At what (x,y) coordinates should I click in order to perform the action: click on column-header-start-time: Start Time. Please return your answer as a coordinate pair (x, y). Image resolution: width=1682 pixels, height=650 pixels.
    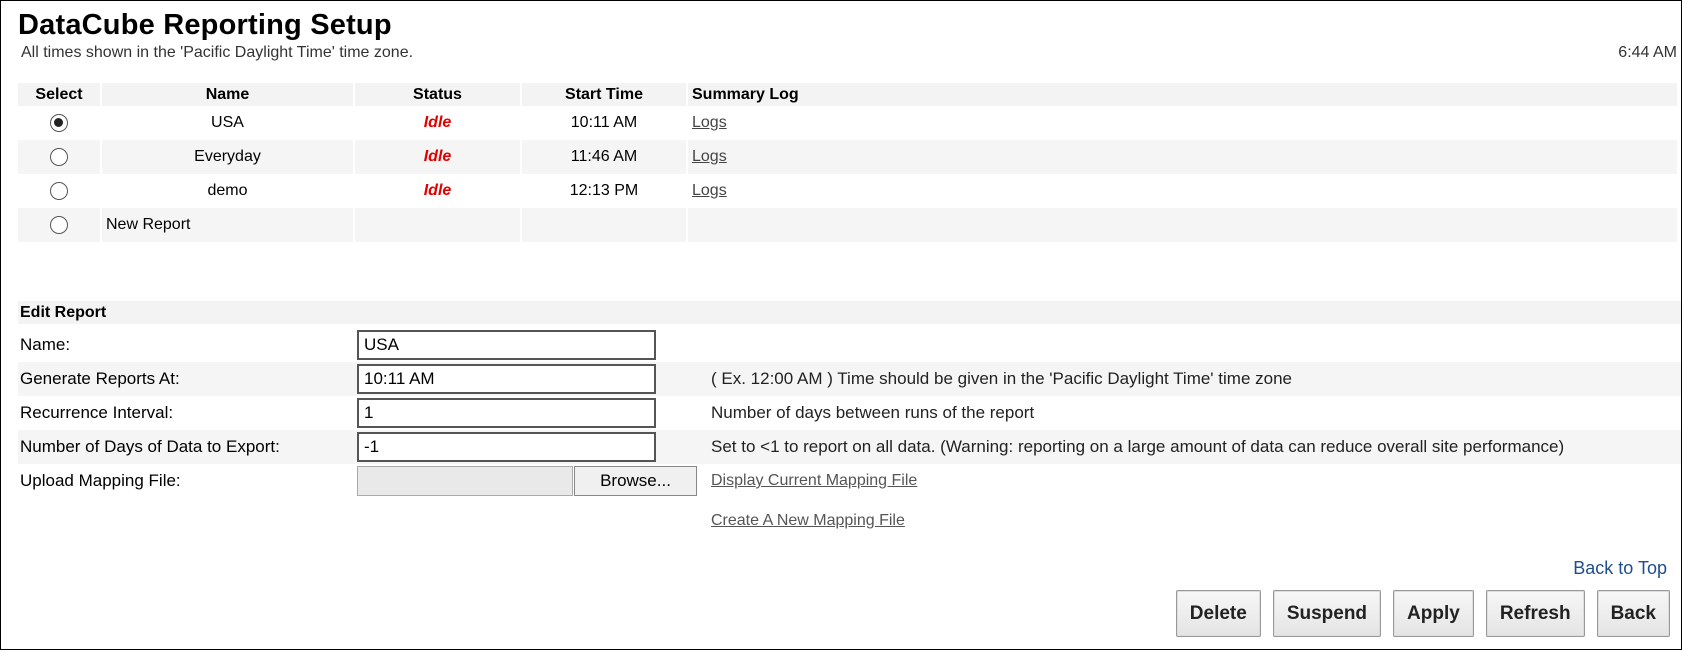
    Looking at the image, I should click on (604, 94).